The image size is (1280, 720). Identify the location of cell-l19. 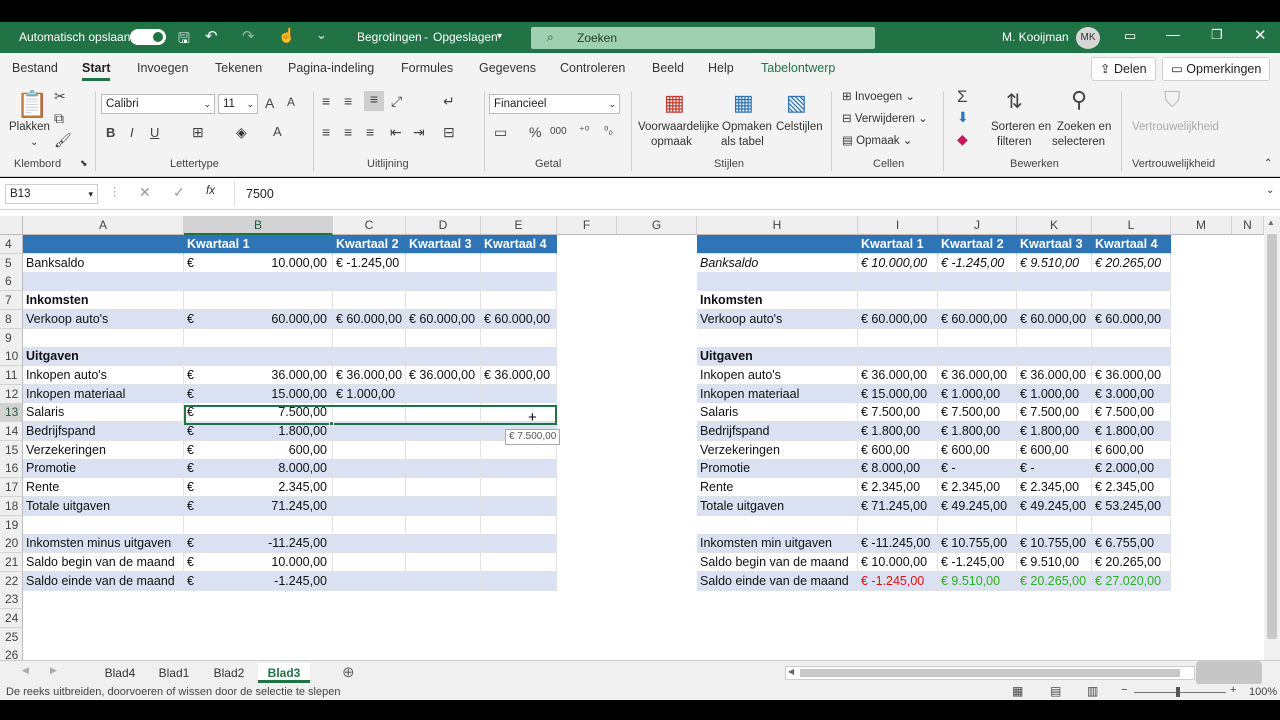
(1131, 525).